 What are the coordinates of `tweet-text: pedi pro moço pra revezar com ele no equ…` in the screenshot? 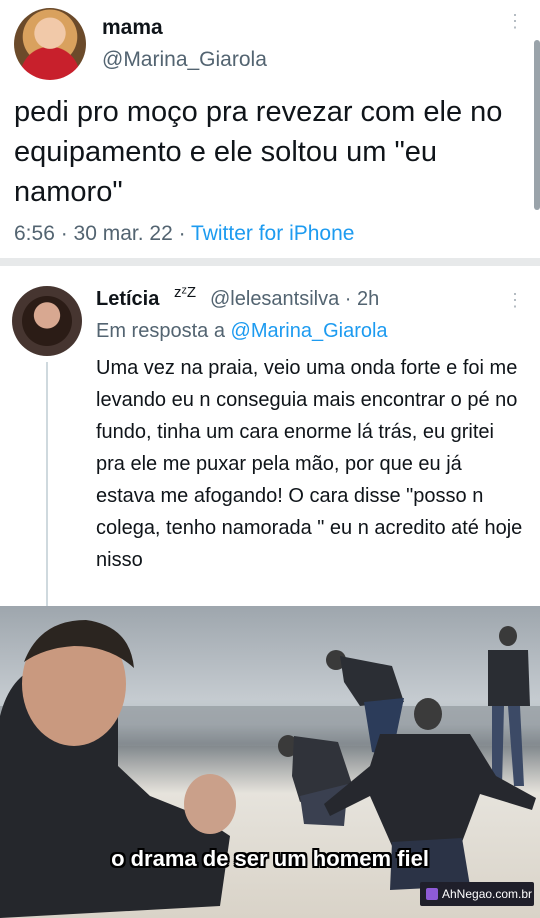 It's located at (258, 152).